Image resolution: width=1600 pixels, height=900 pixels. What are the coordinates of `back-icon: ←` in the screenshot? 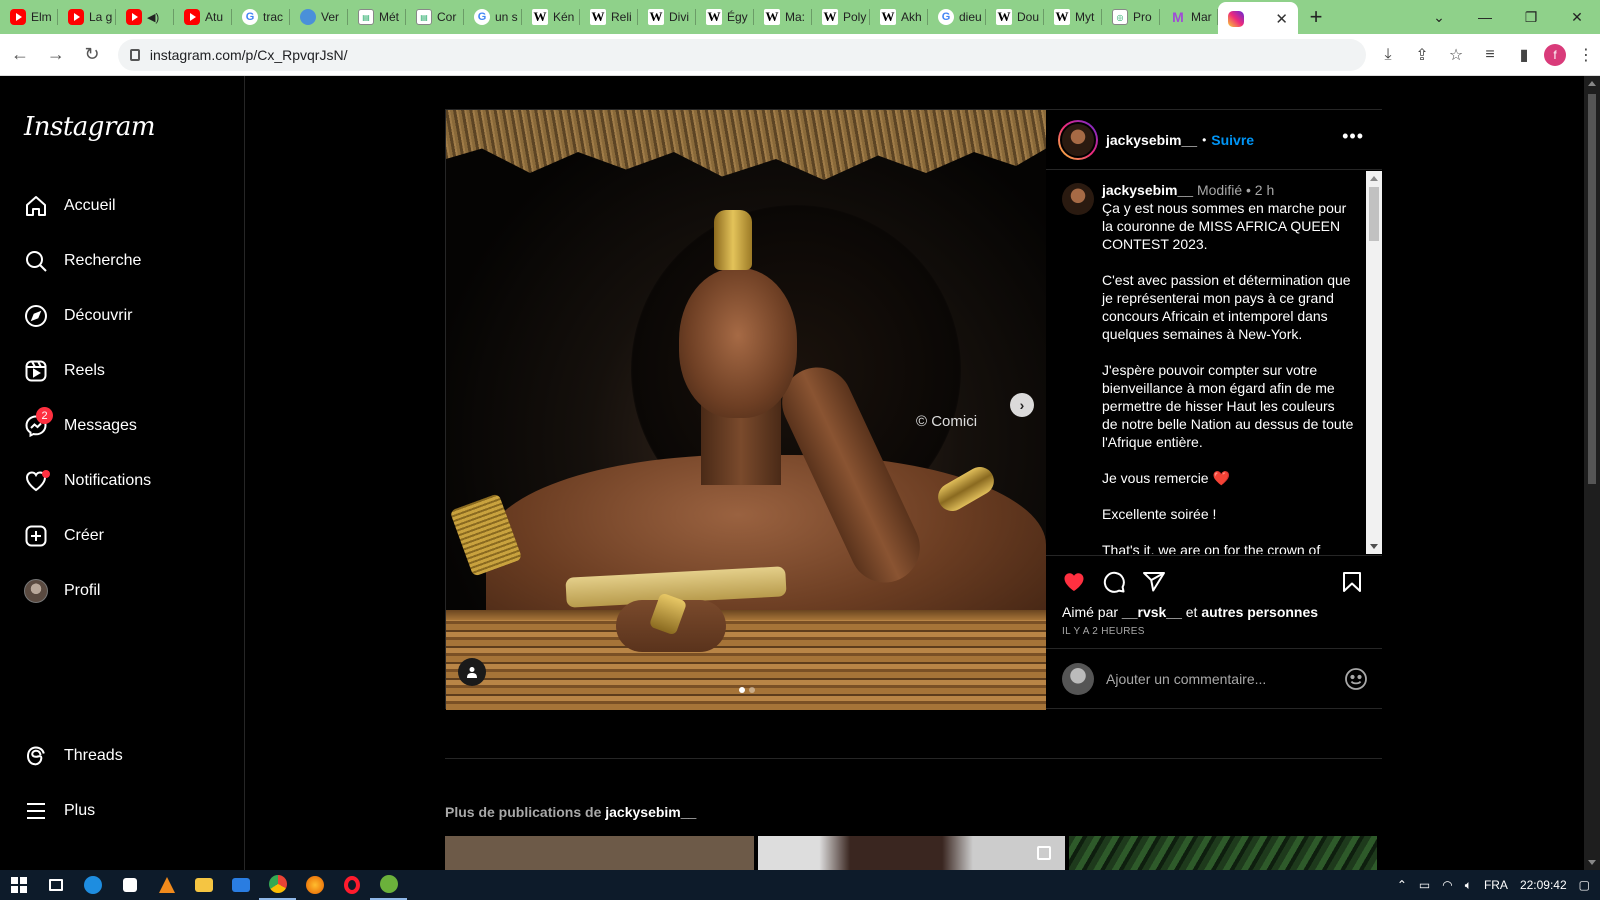 It's located at (20, 55).